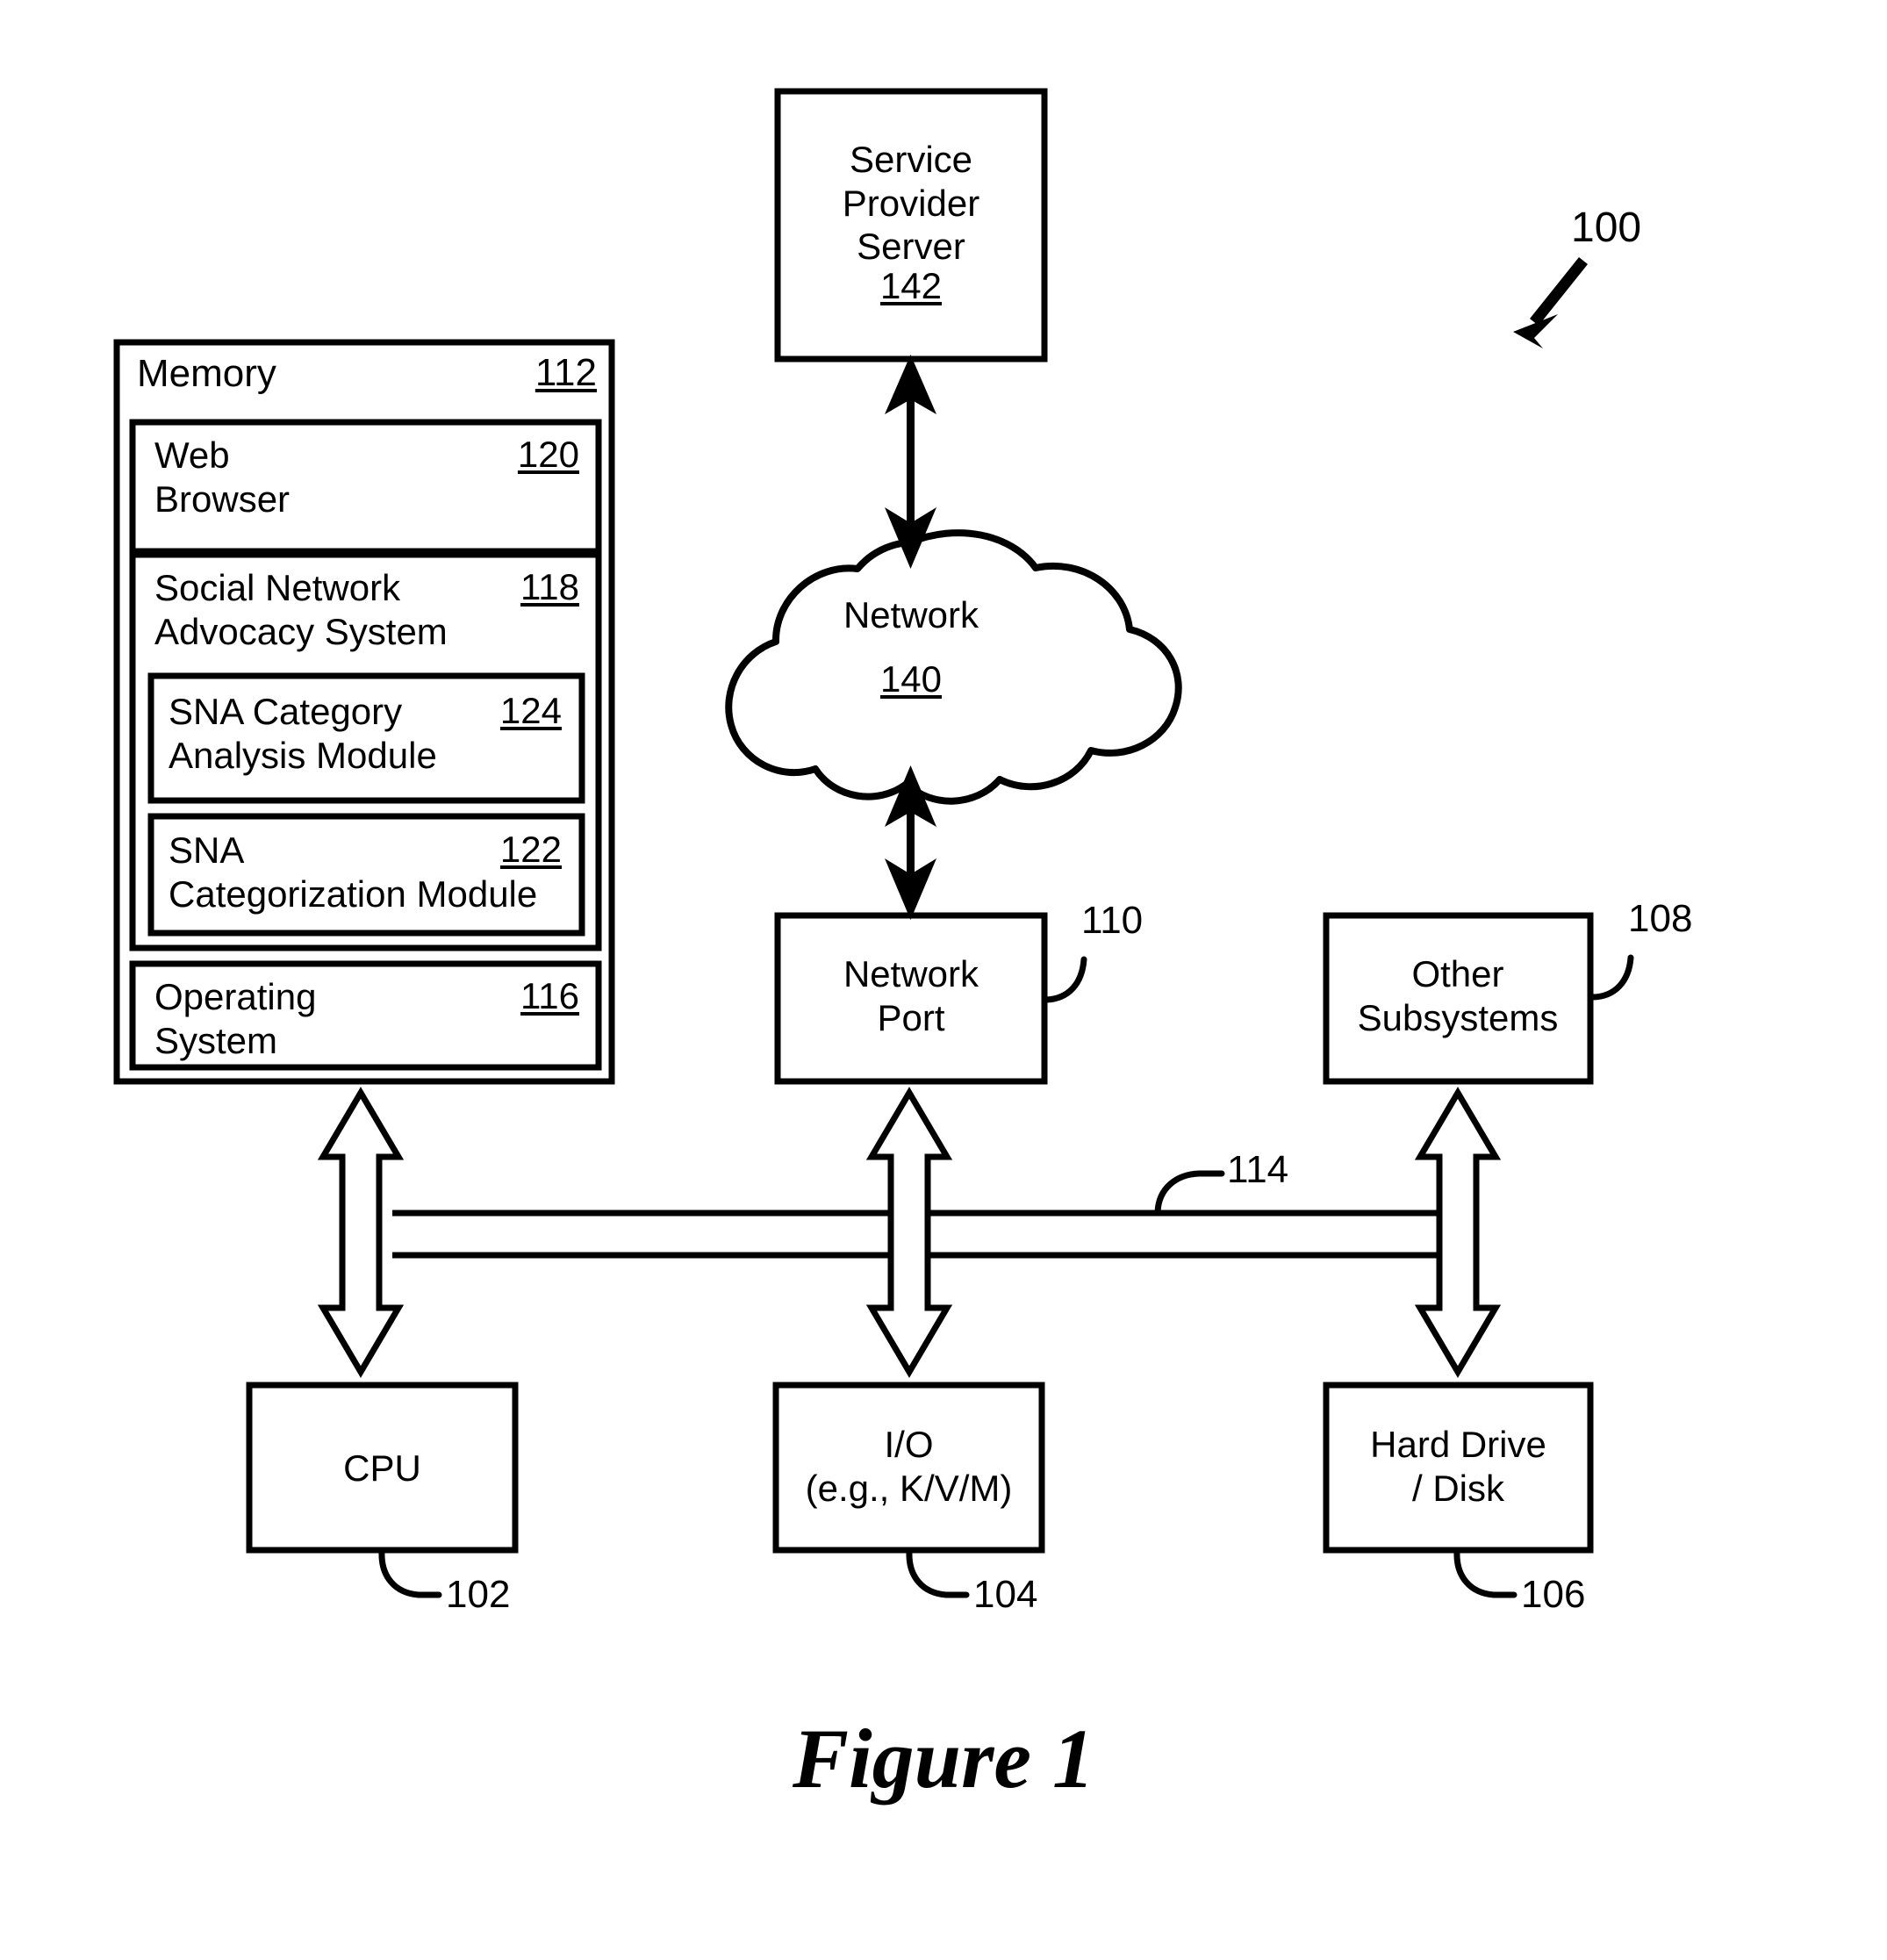  Describe the element at coordinates (548, 454) in the screenshot. I see `web-browser-ref: 120` at that location.